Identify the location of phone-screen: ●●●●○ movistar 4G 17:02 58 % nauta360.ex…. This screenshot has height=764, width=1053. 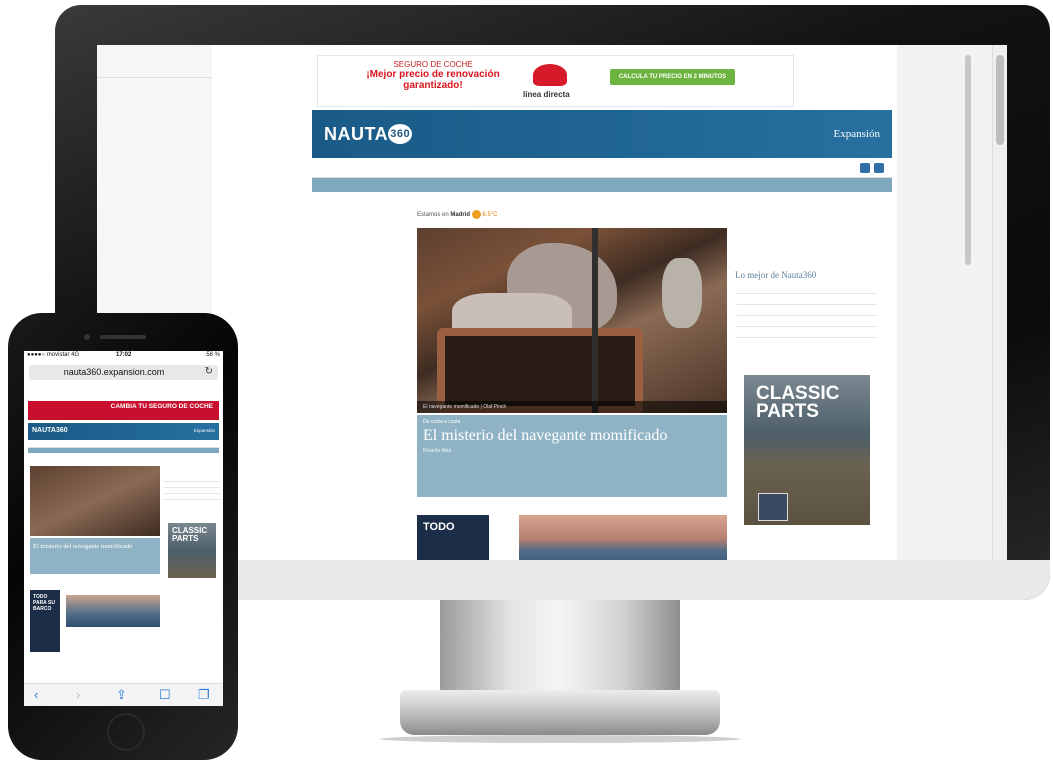
(123, 528).